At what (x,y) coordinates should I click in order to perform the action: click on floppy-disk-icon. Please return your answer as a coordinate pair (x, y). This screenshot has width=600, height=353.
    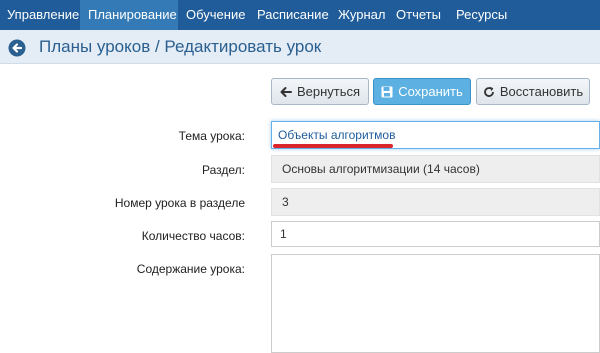
    Looking at the image, I should click on (387, 91).